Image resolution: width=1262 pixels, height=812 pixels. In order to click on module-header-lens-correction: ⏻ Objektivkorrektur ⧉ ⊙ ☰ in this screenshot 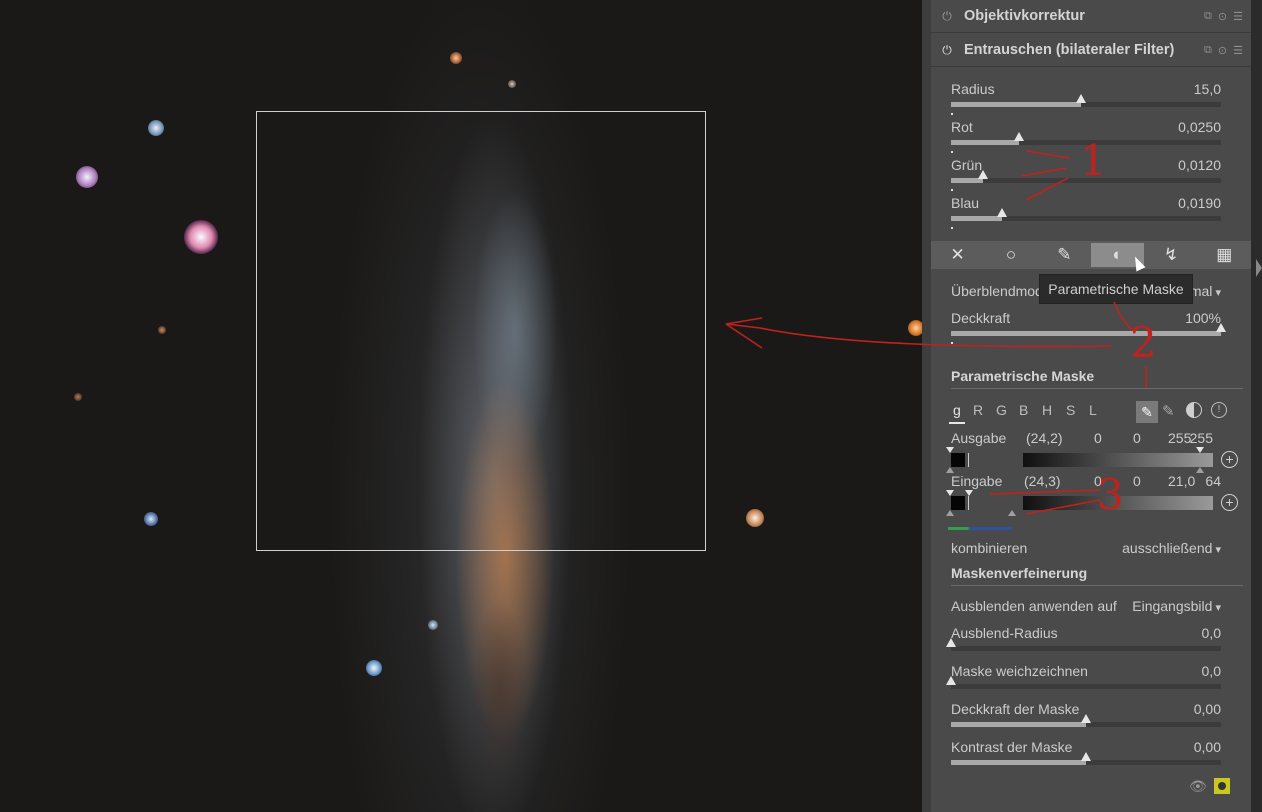, I will do `click(1091, 16)`.